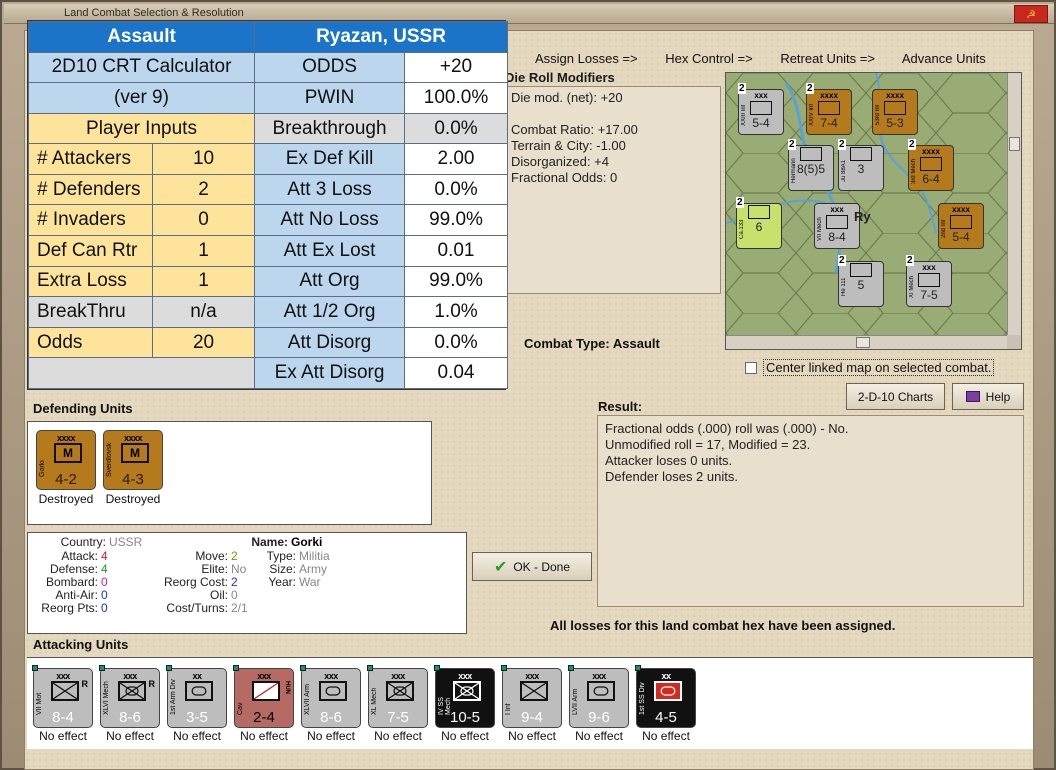 The height and width of the screenshot is (770, 1056). Describe the element at coordinates (751, 367) in the screenshot. I see `checkbox-box` at that location.